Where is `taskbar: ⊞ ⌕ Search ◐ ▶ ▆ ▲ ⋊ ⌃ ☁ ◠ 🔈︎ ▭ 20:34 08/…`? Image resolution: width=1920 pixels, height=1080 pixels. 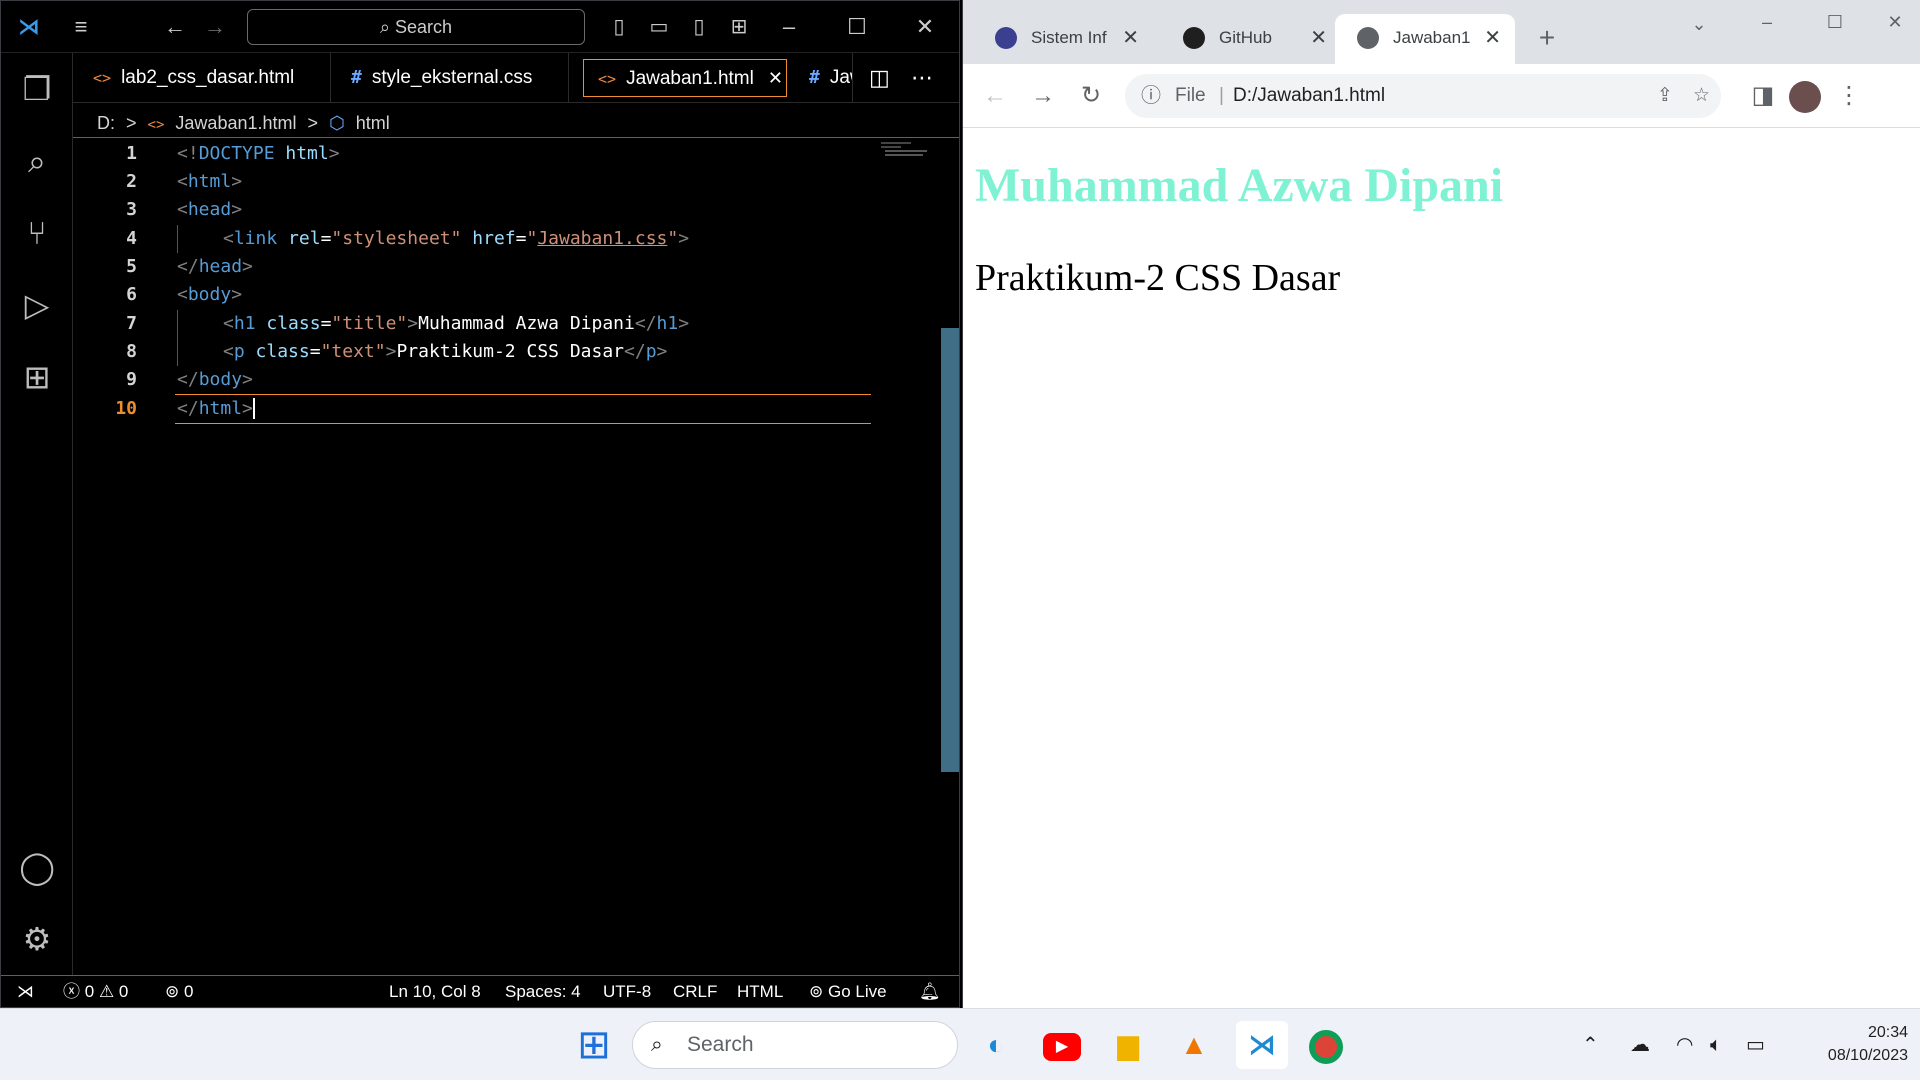
taskbar: ⊞ ⌕ Search ◐ ▶ ▆ ▲ ⋊ ⌃ ☁ ◠ 🔈︎ ▭ 20:34 08/… is located at coordinates (960, 1044).